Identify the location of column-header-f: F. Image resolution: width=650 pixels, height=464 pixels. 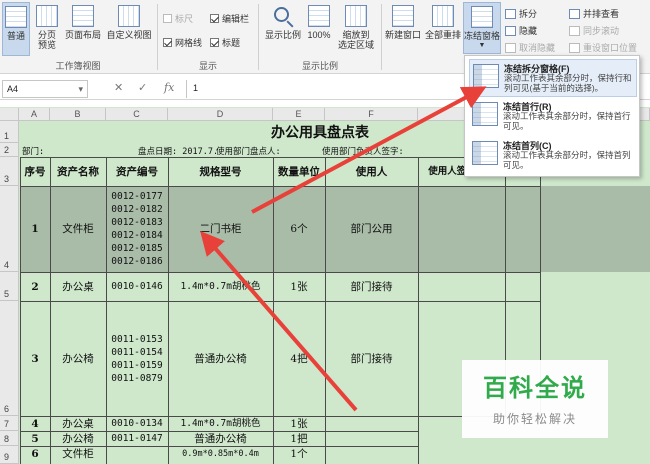
(371, 114).